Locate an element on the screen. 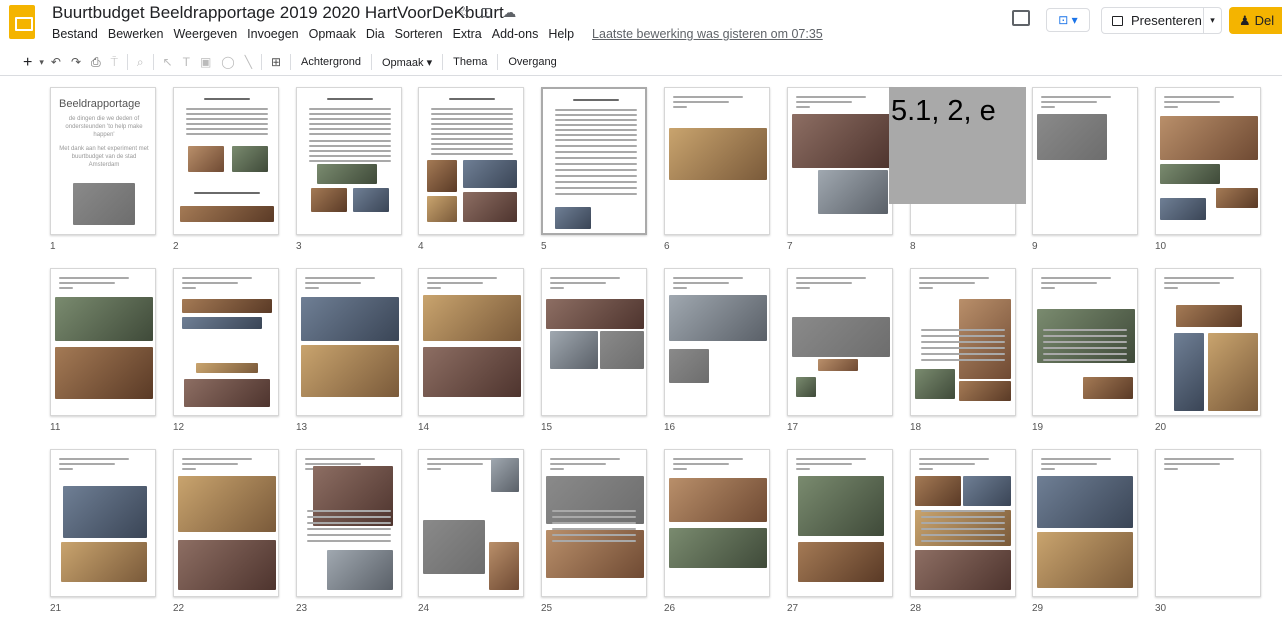 This screenshot has width=1282, height=621. present-mode-button: ⊡ ▾ is located at coordinates (1068, 20).